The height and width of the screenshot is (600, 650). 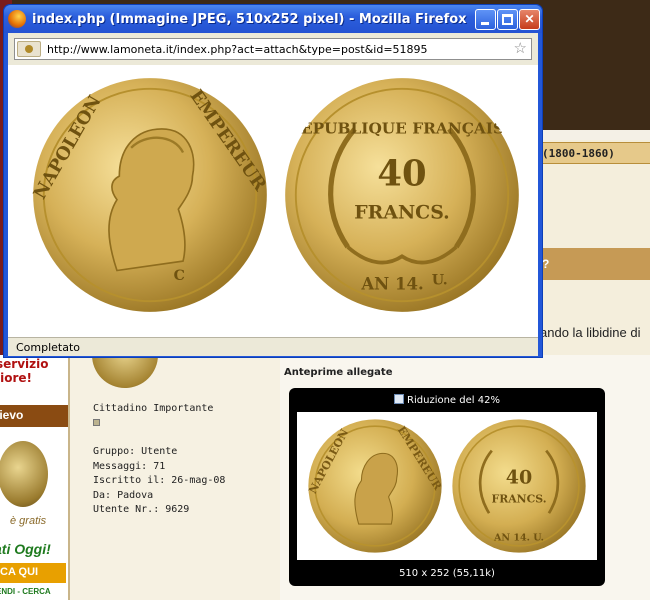 What do you see at coordinates (28, 521) in the screenshot?
I see `ad-gratis-text: è gratis` at bounding box center [28, 521].